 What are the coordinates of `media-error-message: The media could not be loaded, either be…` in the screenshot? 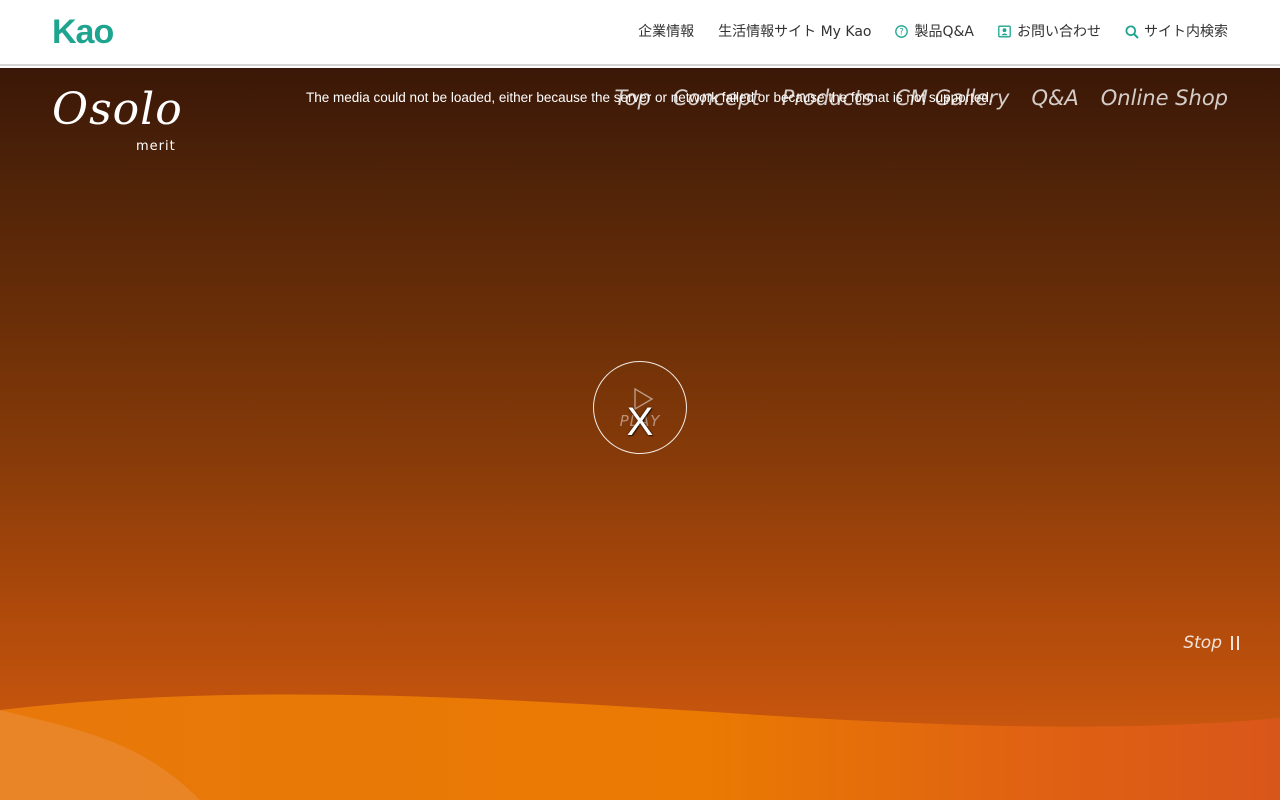 It's located at (649, 97).